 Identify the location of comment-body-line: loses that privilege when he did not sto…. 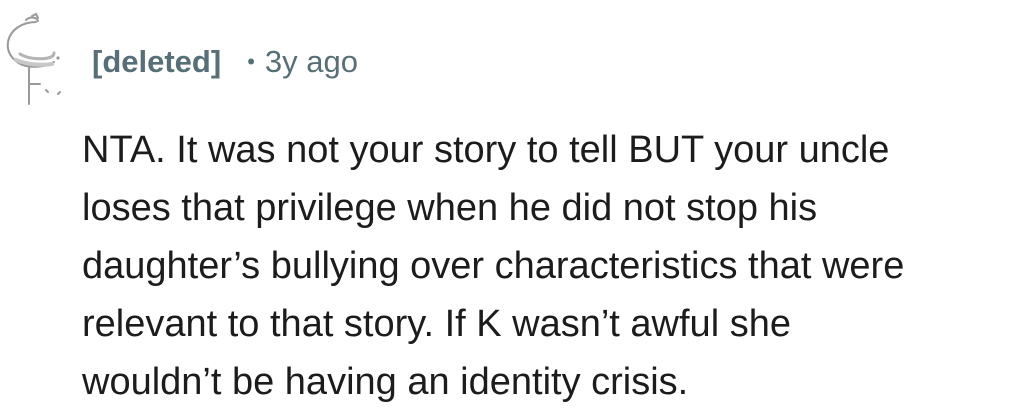
(450, 208).